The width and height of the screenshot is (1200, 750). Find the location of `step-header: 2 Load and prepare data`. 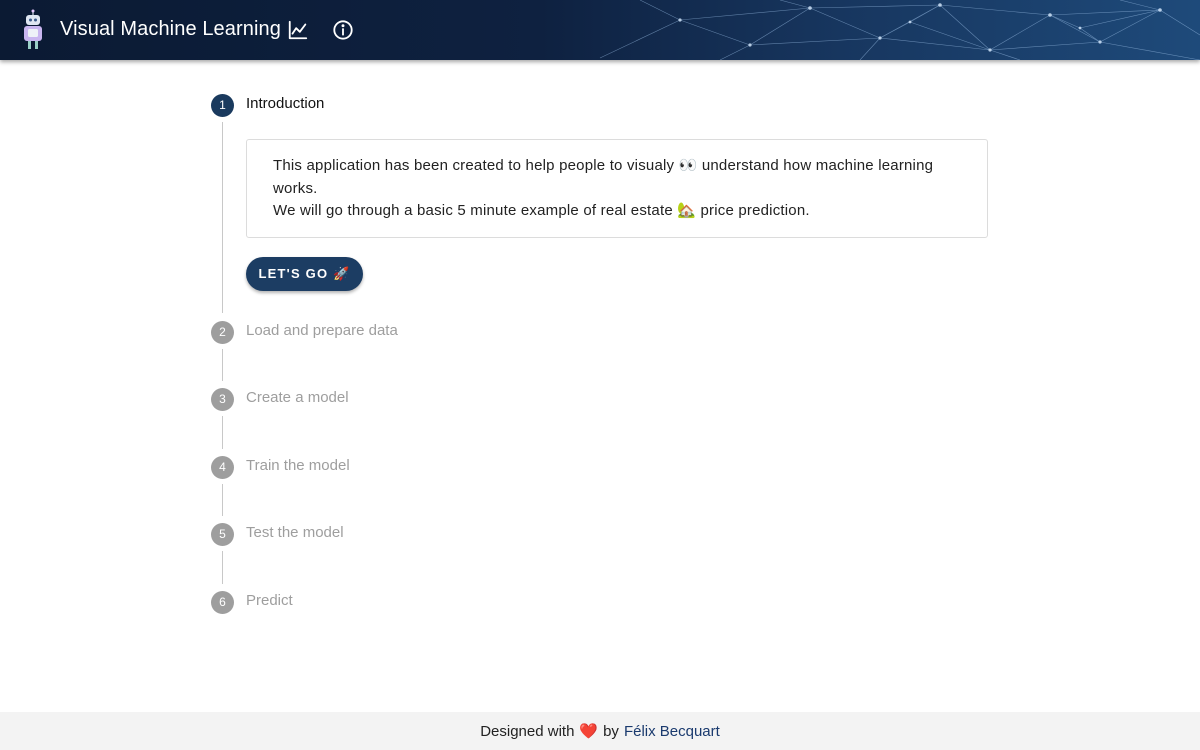

step-header: 2 Load and prepare data is located at coordinates (606, 332).